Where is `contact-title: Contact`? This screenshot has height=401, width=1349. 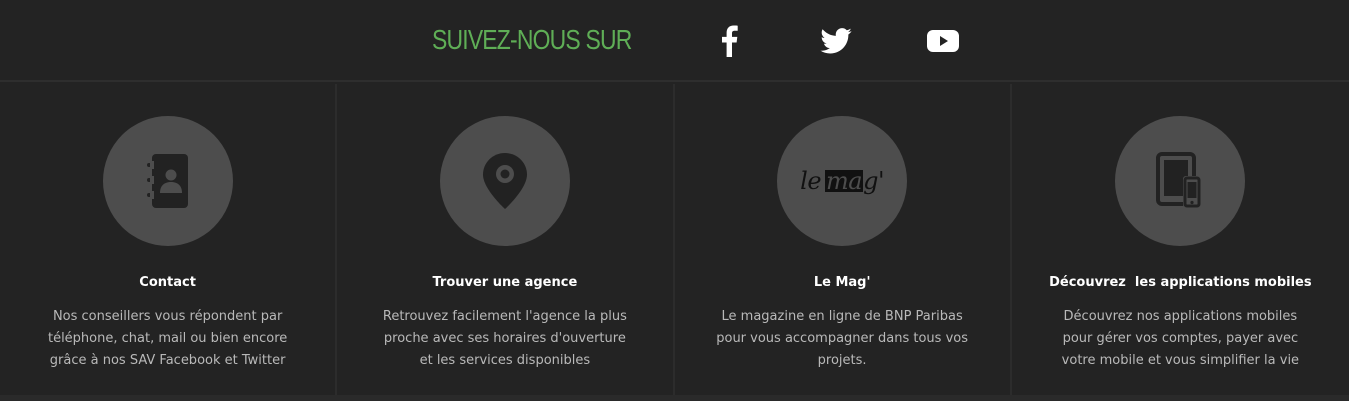
contact-title: Contact is located at coordinates (167, 282).